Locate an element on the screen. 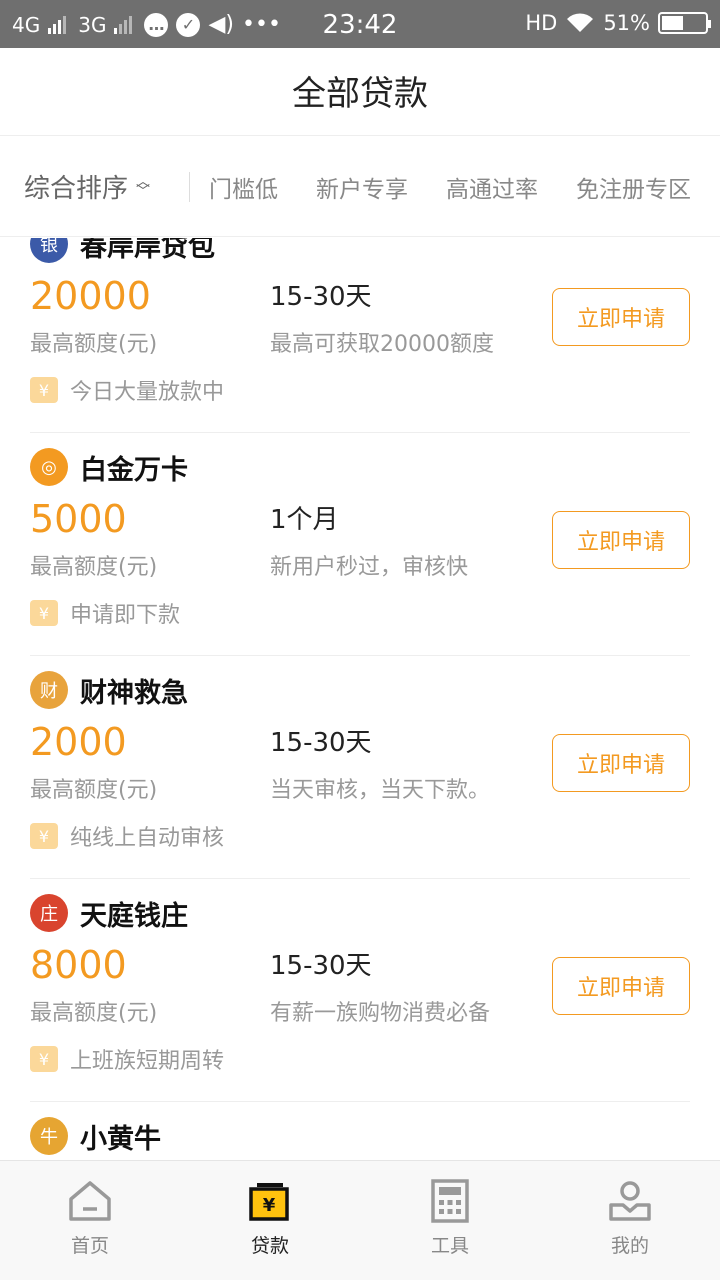  loan-tag: ¥ 上班族短期周转 is located at coordinates (127, 1059).